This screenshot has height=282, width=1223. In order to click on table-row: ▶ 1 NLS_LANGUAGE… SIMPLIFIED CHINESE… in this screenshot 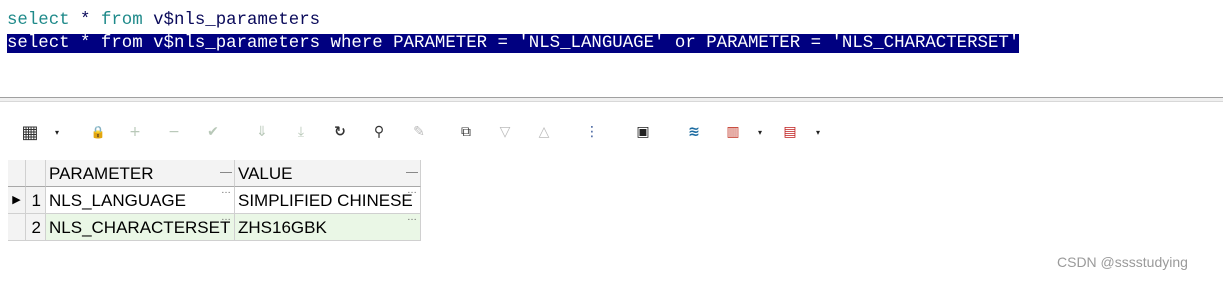, I will do `click(214, 199)`.